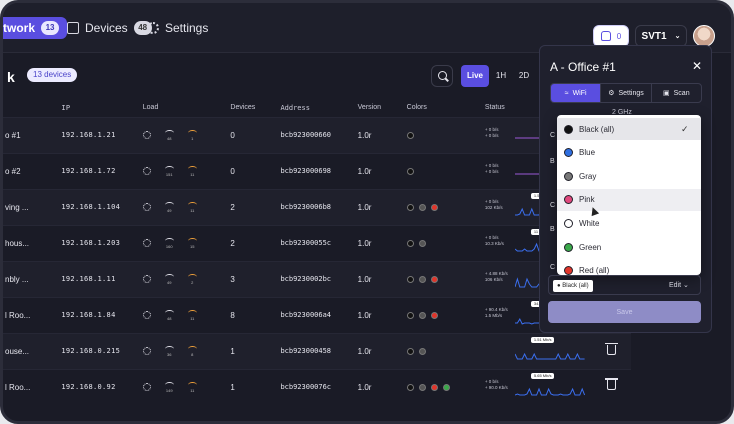 The width and height of the screenshot is (734, 424). I want to click on range-1h: 1H, so click(501, 76).